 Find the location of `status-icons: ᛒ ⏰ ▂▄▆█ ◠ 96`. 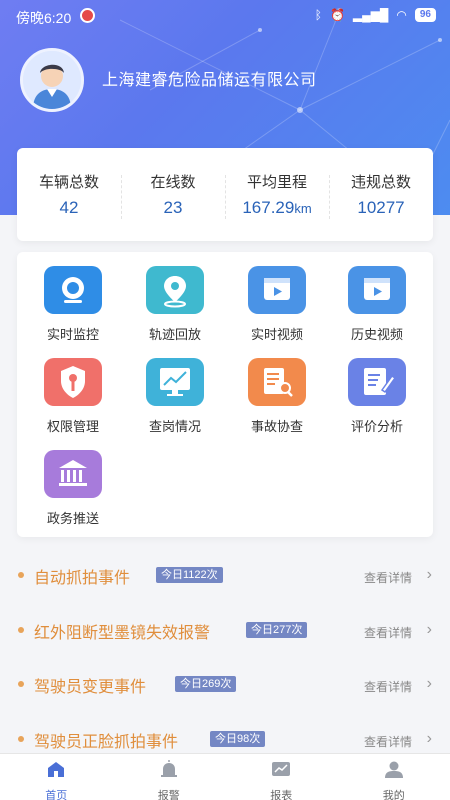

status-icons: ᛒ ⏰ ▂▄▆█ ◠ 96 is located at coordinates (375, 15).